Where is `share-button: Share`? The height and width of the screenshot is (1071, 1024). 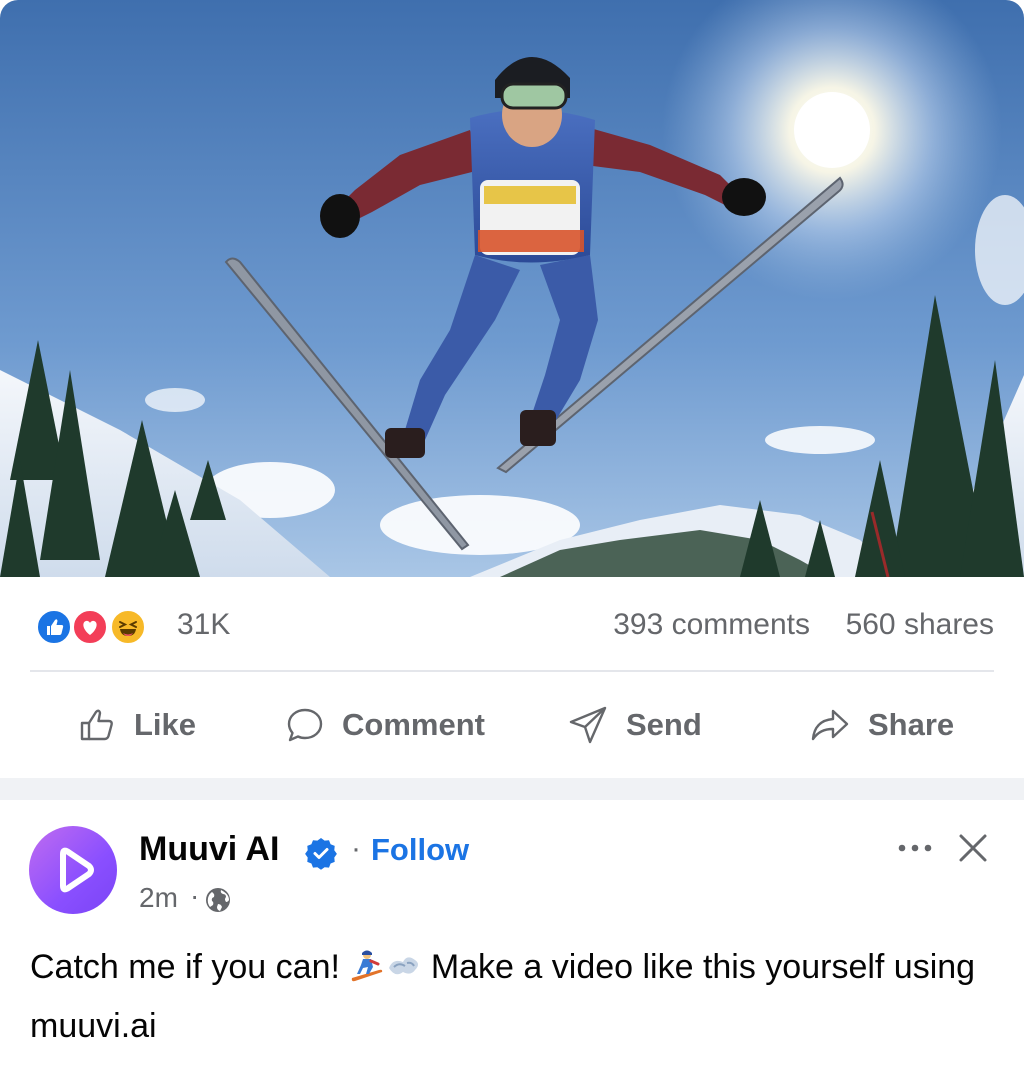
share-button: Share is located at coordinates (882, 725).